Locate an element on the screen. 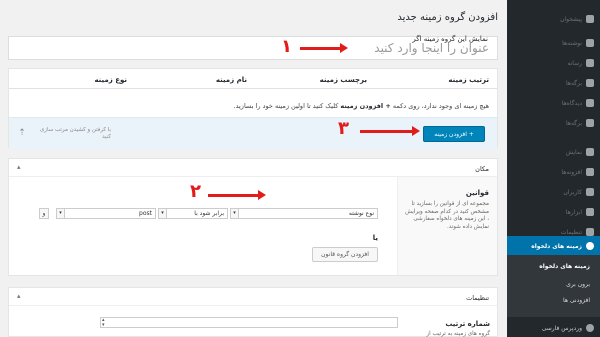 The height and width of the screenshot is (337, 600). sidebar-item-custom-fields: زمینه های دلخواه is located at coordinates (553, 246).